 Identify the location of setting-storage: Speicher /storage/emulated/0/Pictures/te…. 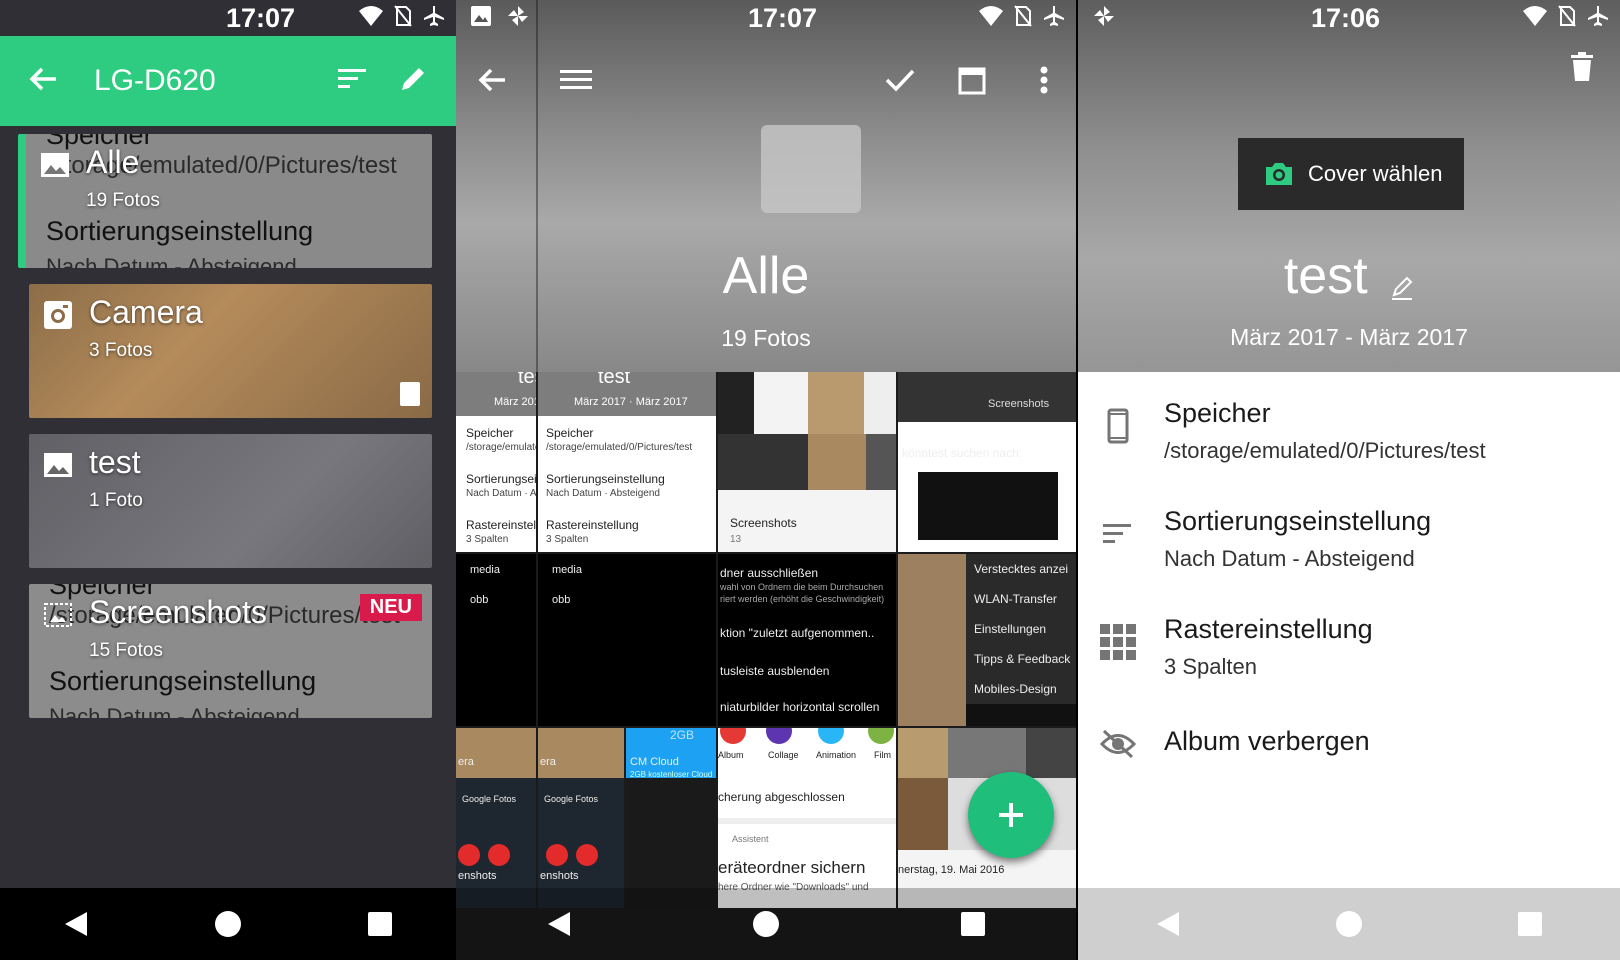
(1349, 428).